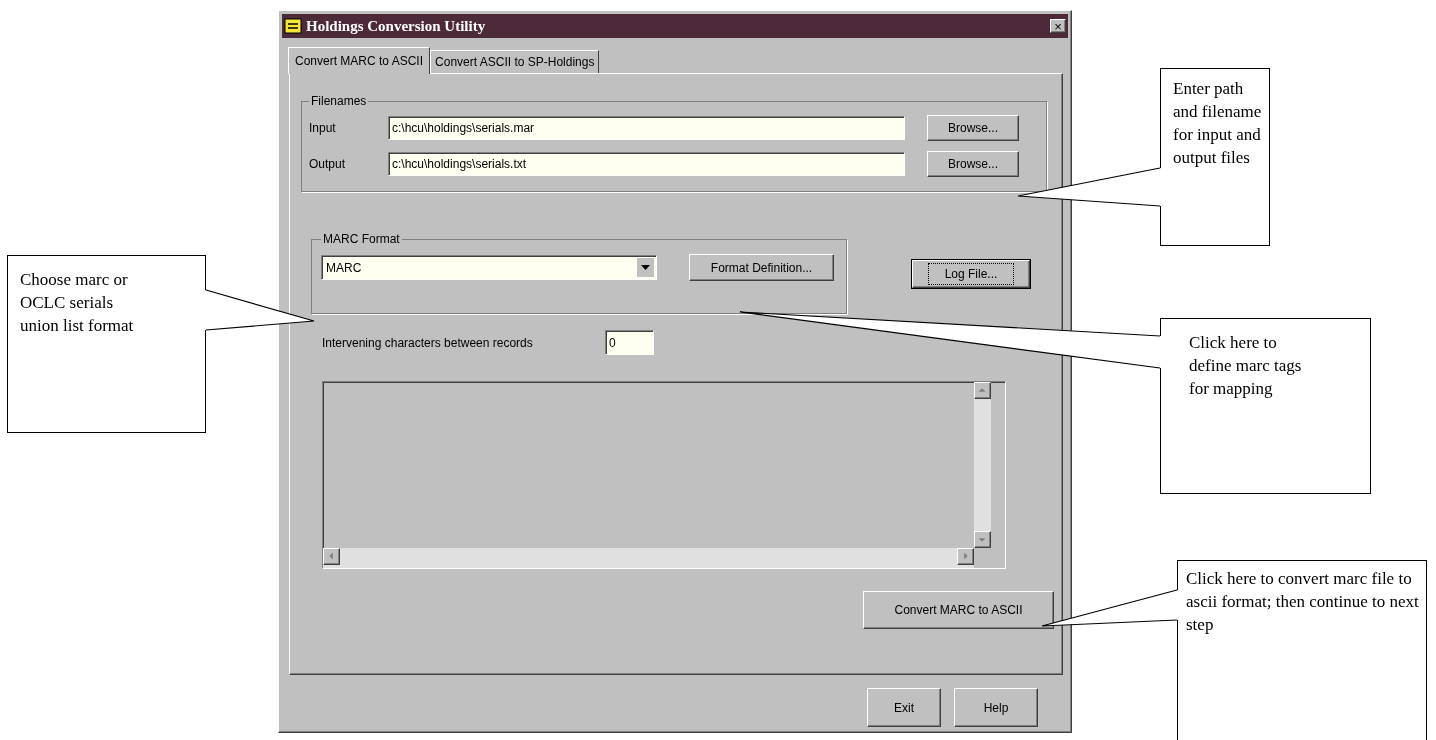 This screenshot has height=740, width=1436. What do you see at coordinates (965, 556) in the screenshot?
I see `scroll-right-icon` at bounding box center [965, 556].